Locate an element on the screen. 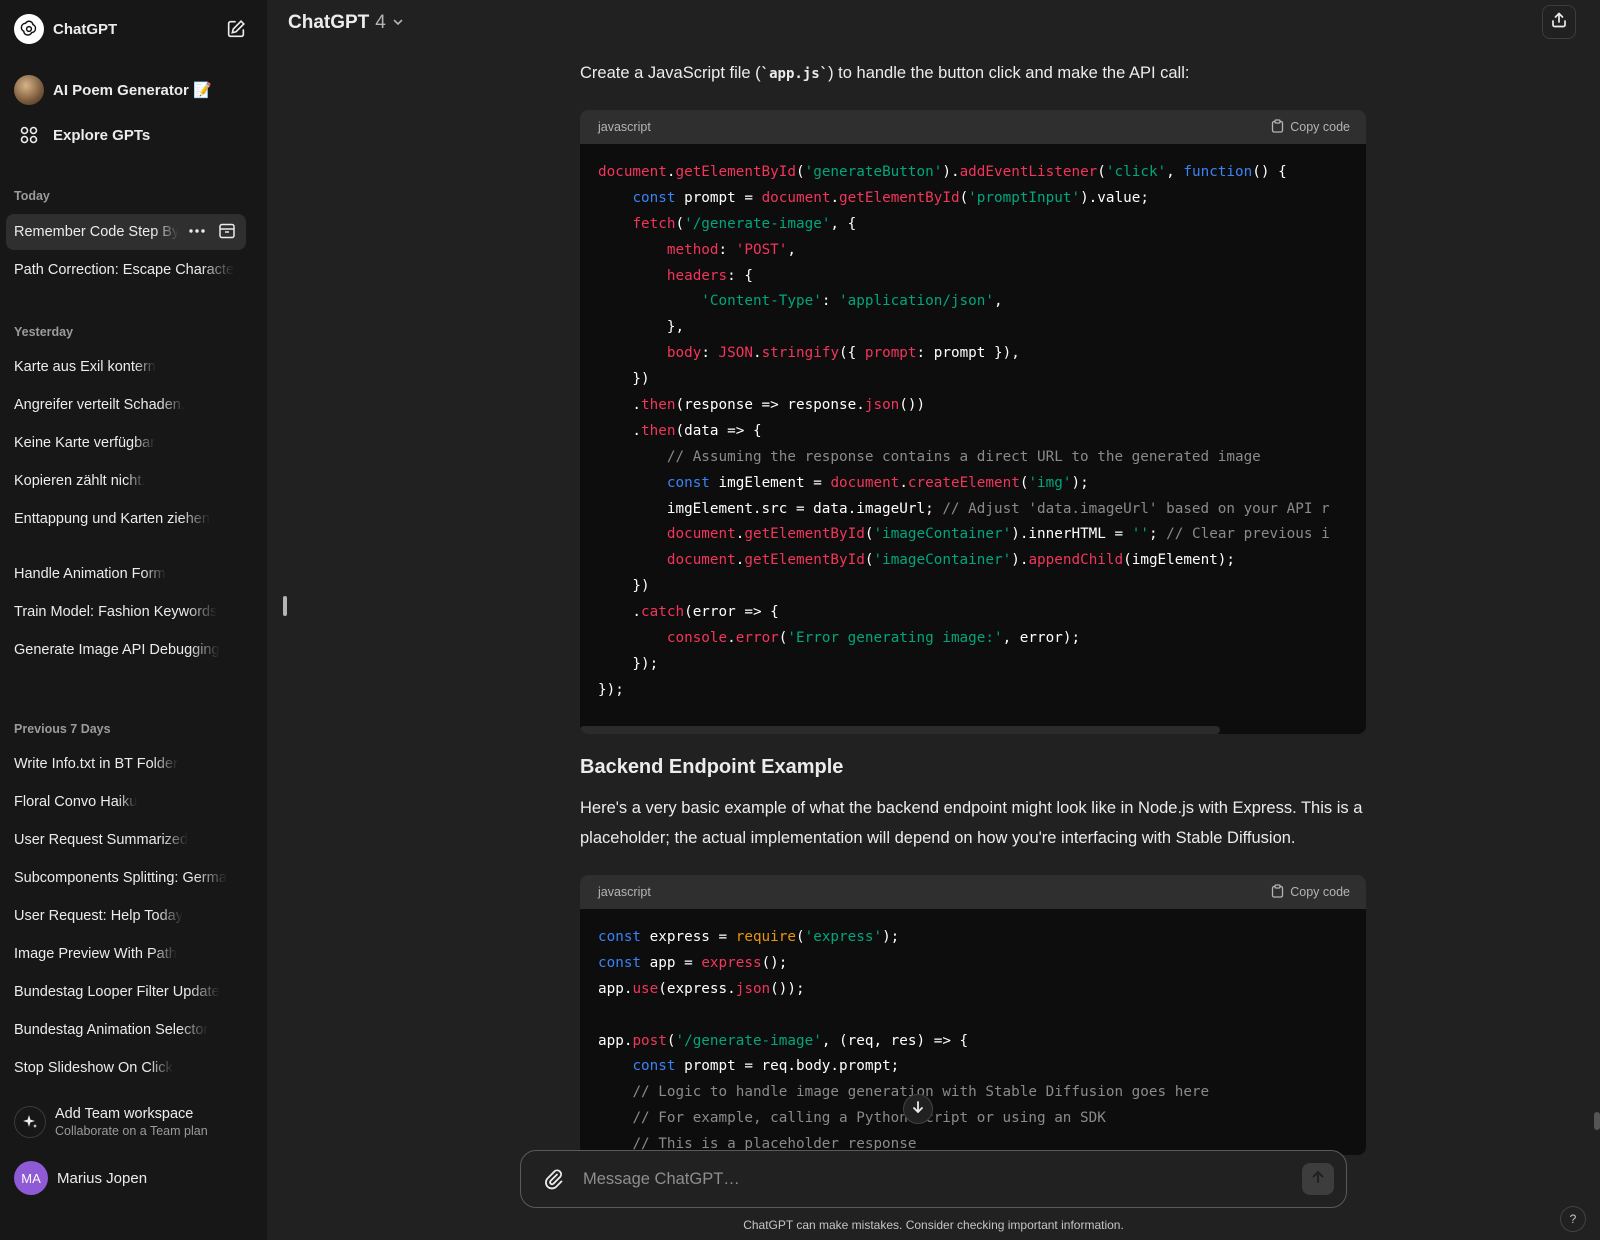  chat-item: Kopieren zählt nicht. is located at coordinates (126, 481).